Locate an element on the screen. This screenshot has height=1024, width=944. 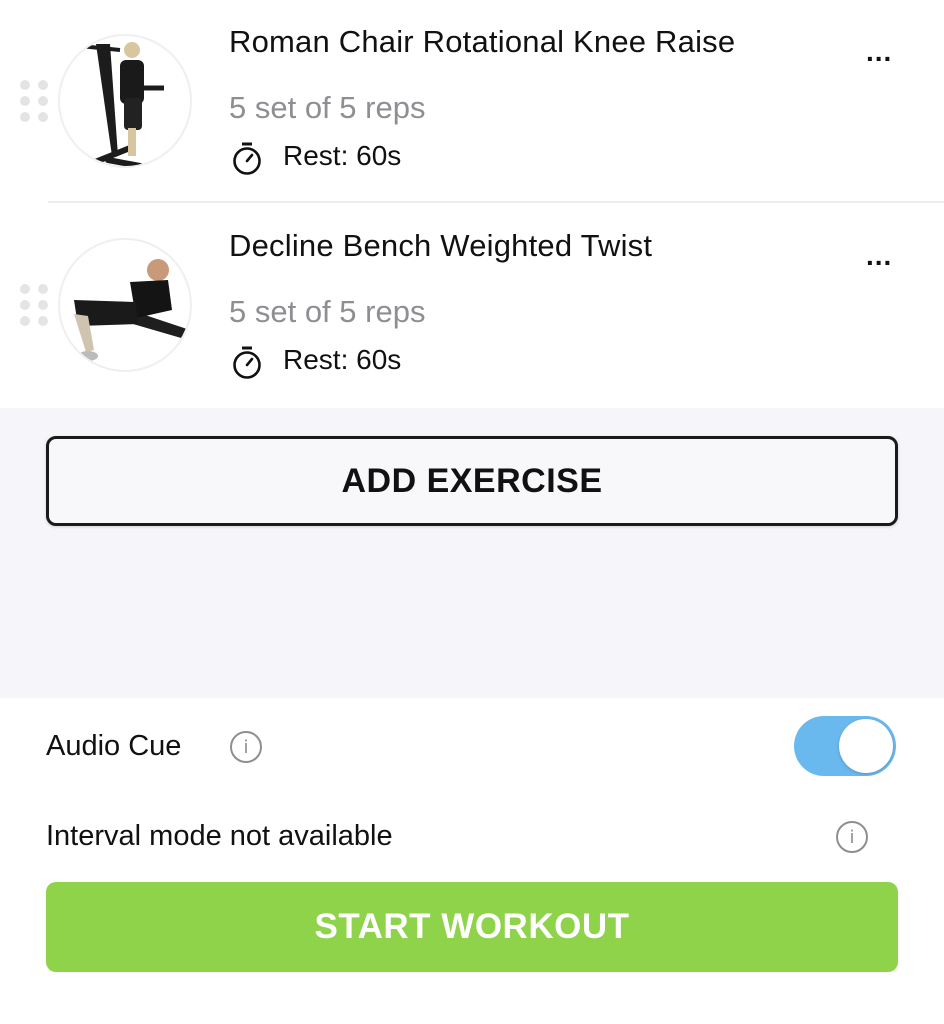
toggle-knob is located at coordinates (866, 746).